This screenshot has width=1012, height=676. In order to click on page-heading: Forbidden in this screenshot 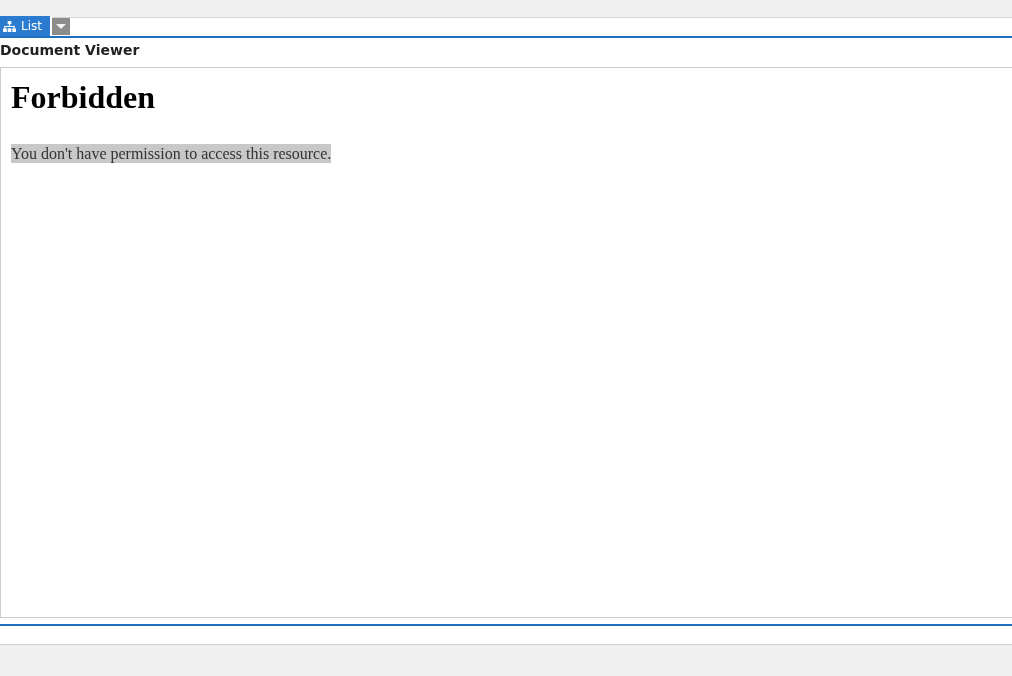, I will do `click(83, 97)`.